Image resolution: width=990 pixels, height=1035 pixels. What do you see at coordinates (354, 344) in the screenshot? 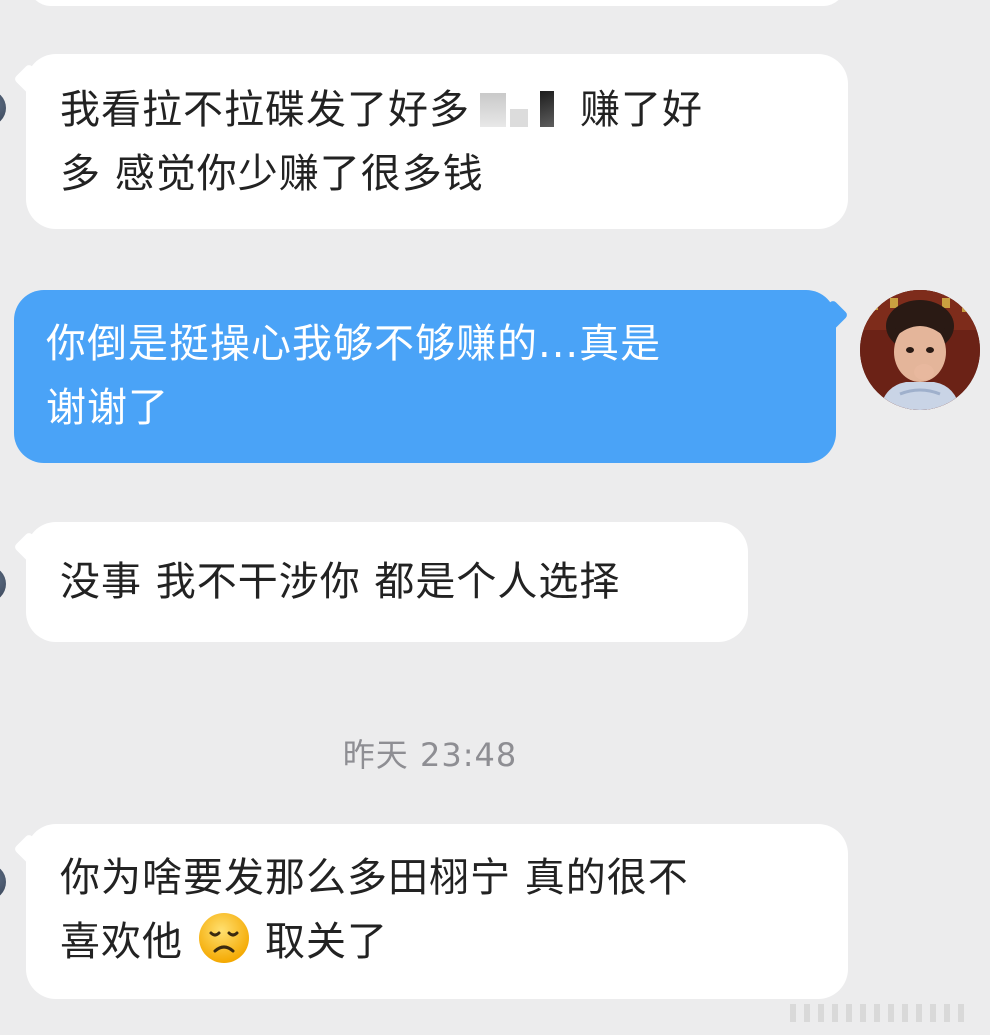
I see `message-text-part: 你倒是挺操心我够不够赚的...真是` at bounding box center [354, 344].